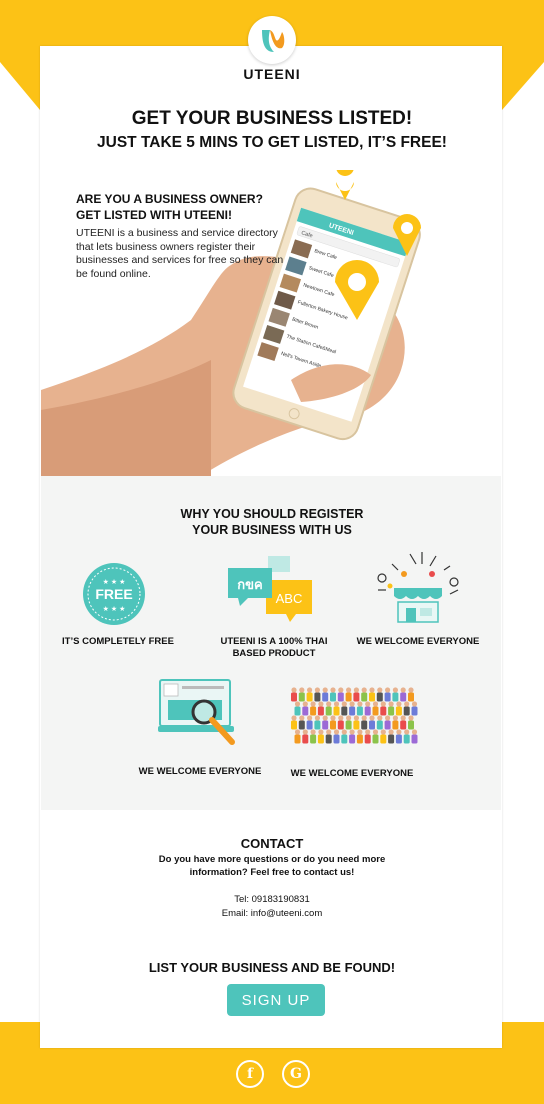 The width and height of the screenshot is (544, 1104). Describe the element at coordinates (276, 1000) in the screenshot. I see `sign-up-button: SIGN UP` at that location.